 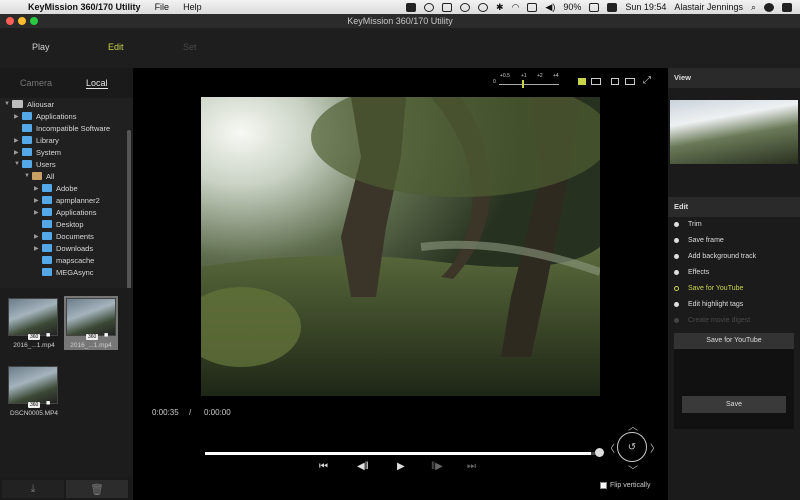 What do you see at coordinates (91, 323) in the screenshot?
I see `thumbnail-item-selected: 360 ■ 2016_...1.mp4` at bounding box center [91, 323].